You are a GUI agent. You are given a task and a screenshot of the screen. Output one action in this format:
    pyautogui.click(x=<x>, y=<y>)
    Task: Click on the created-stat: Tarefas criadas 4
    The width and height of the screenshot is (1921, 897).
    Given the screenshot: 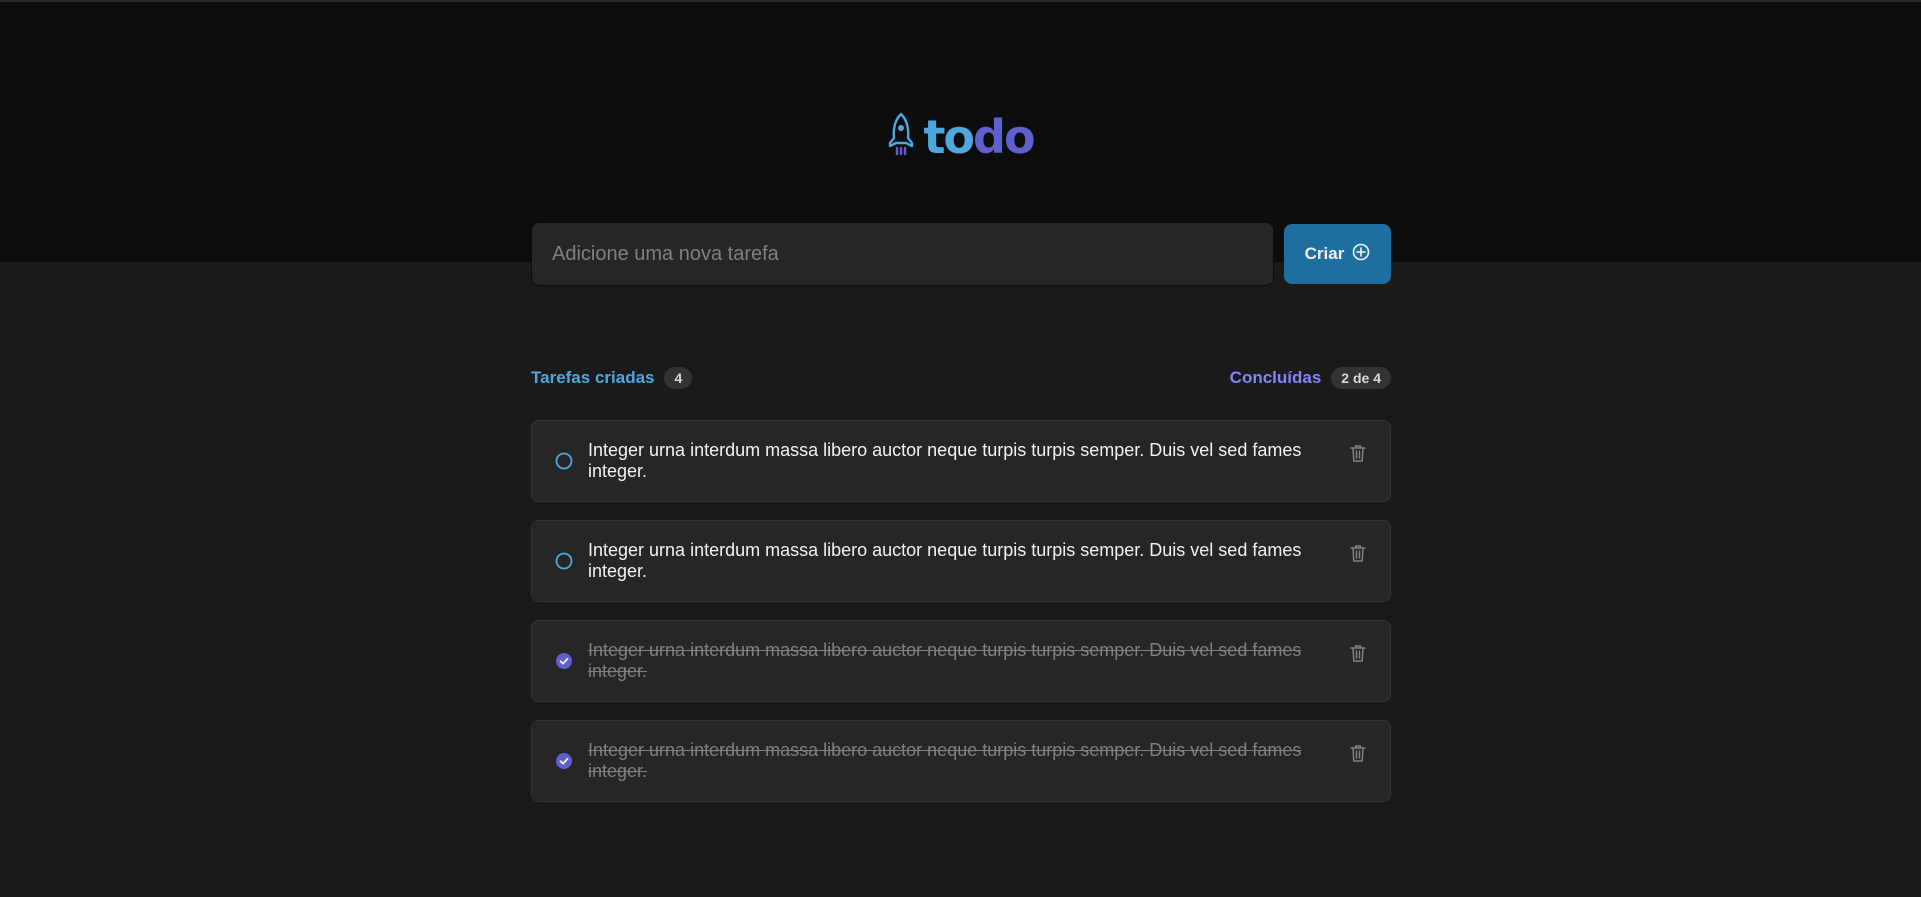 What is the action you would take?
    pyautogui.click(x=612, y=378)
    